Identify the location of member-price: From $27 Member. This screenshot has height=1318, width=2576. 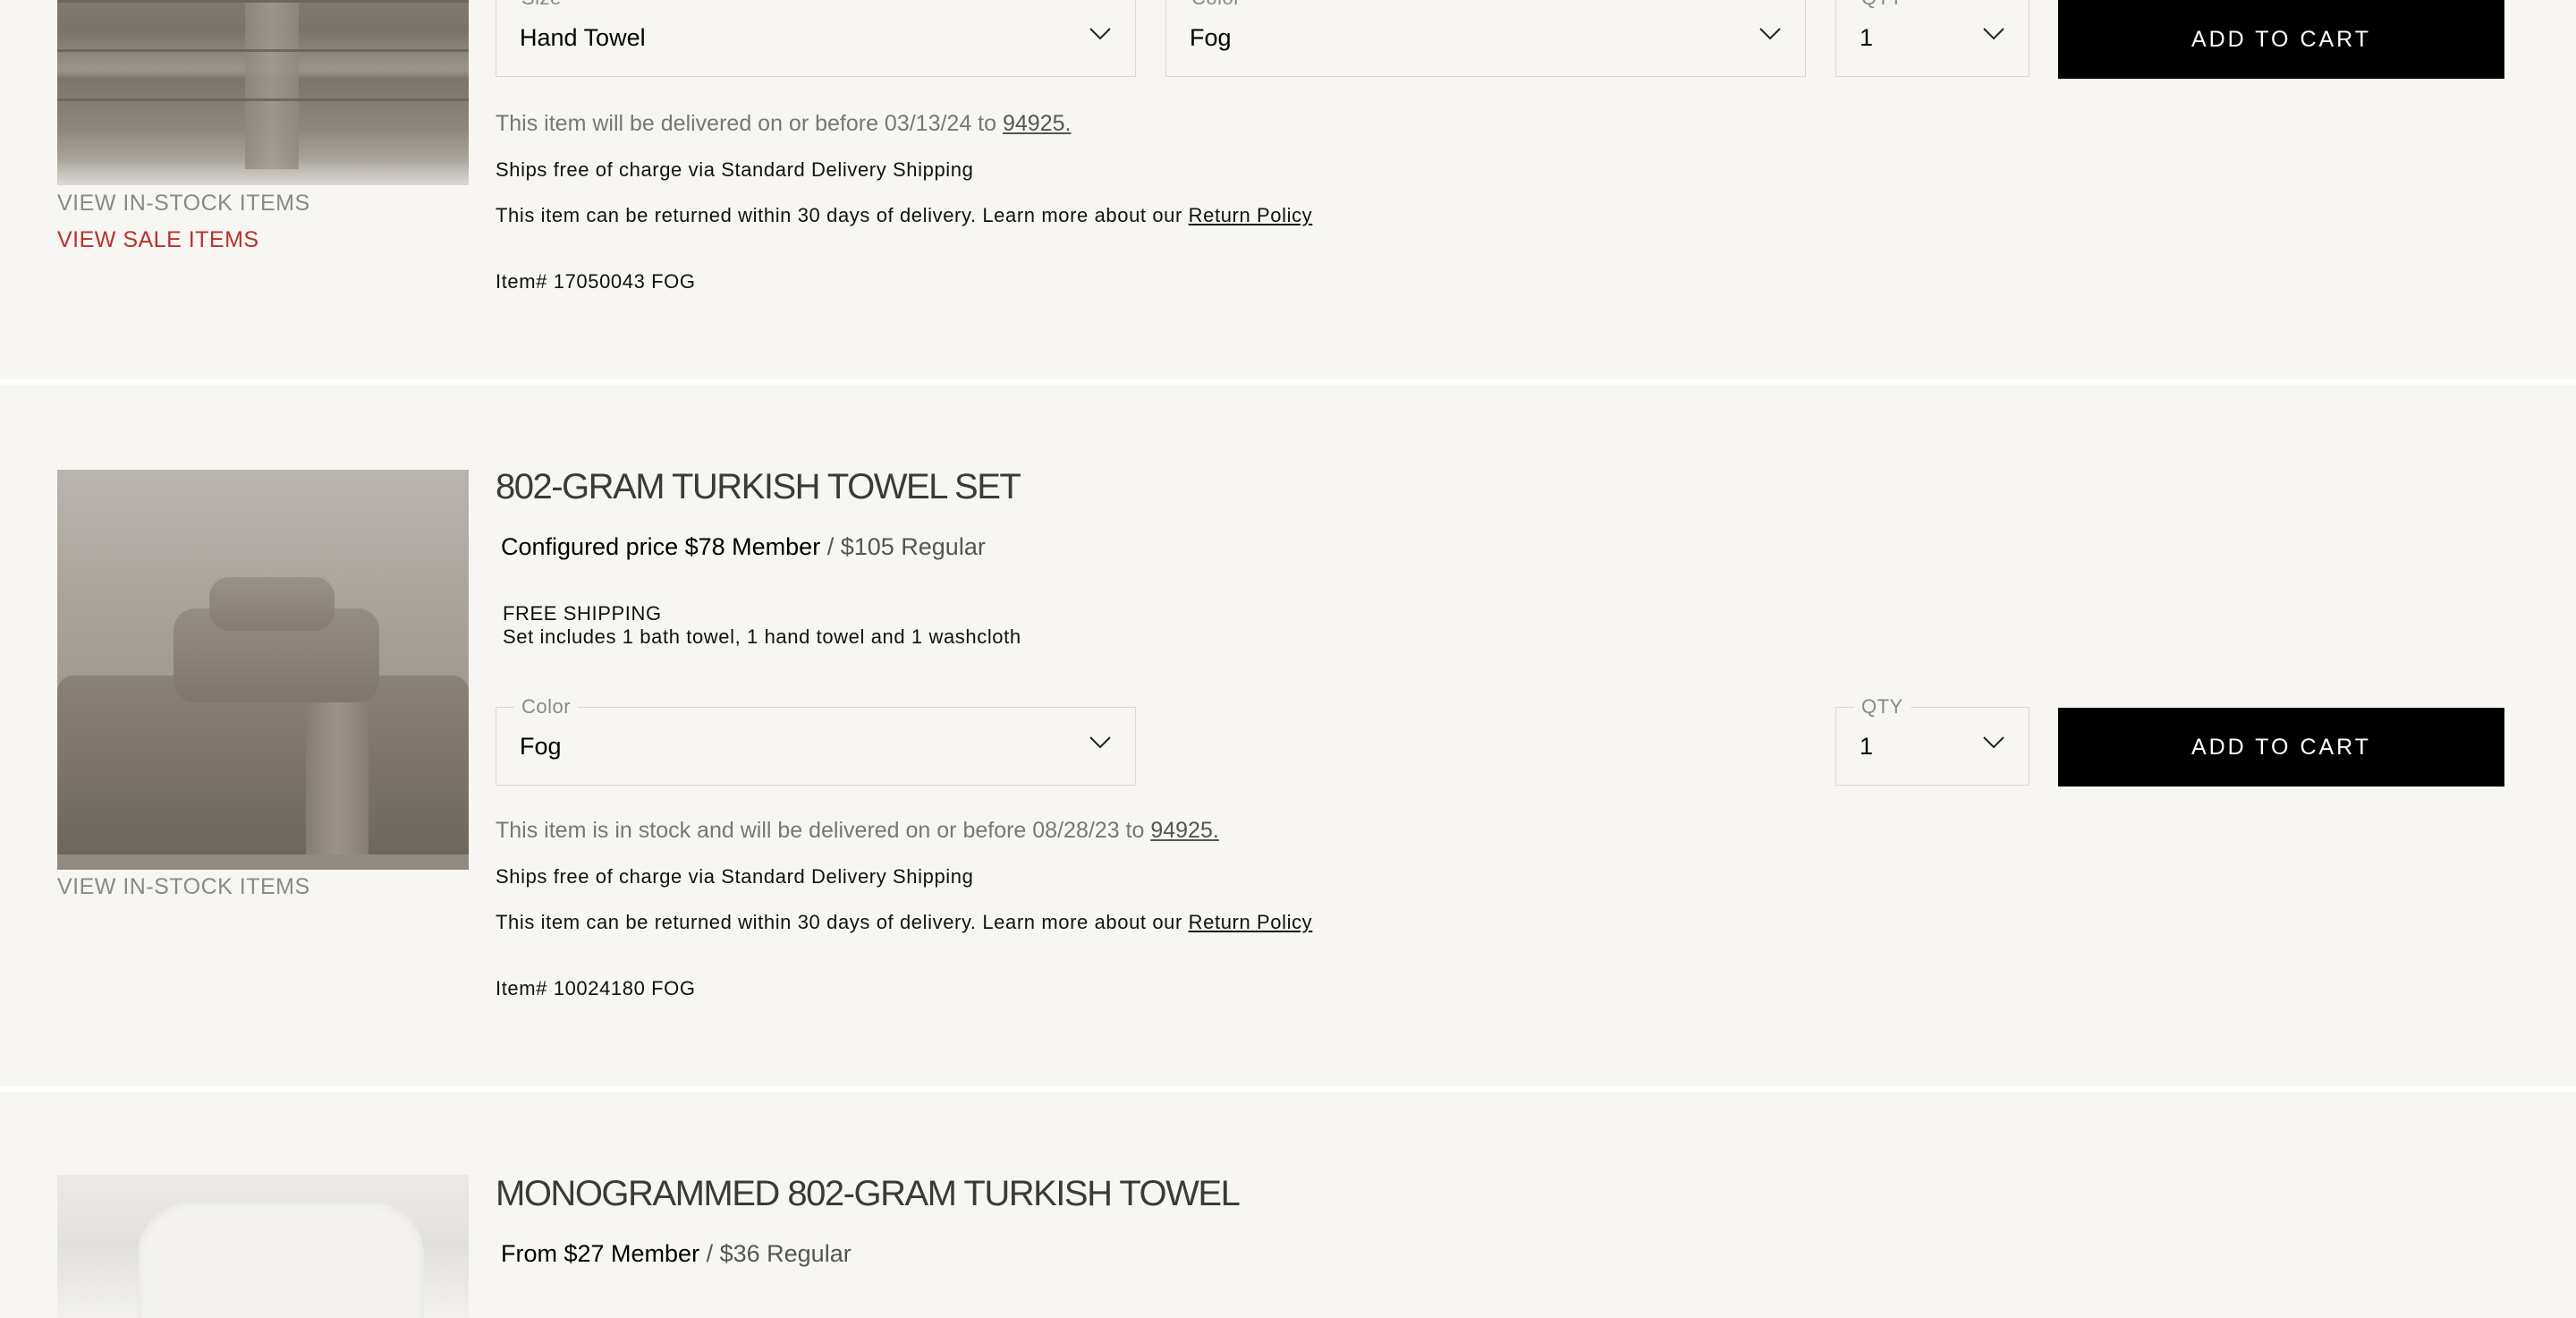
(600, 1253).